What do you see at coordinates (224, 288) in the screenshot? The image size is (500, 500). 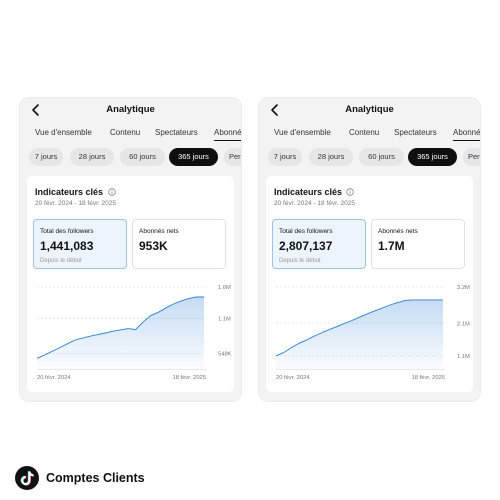 I see `y-tick-label: 1.6M` at bounding box center [224, 288].